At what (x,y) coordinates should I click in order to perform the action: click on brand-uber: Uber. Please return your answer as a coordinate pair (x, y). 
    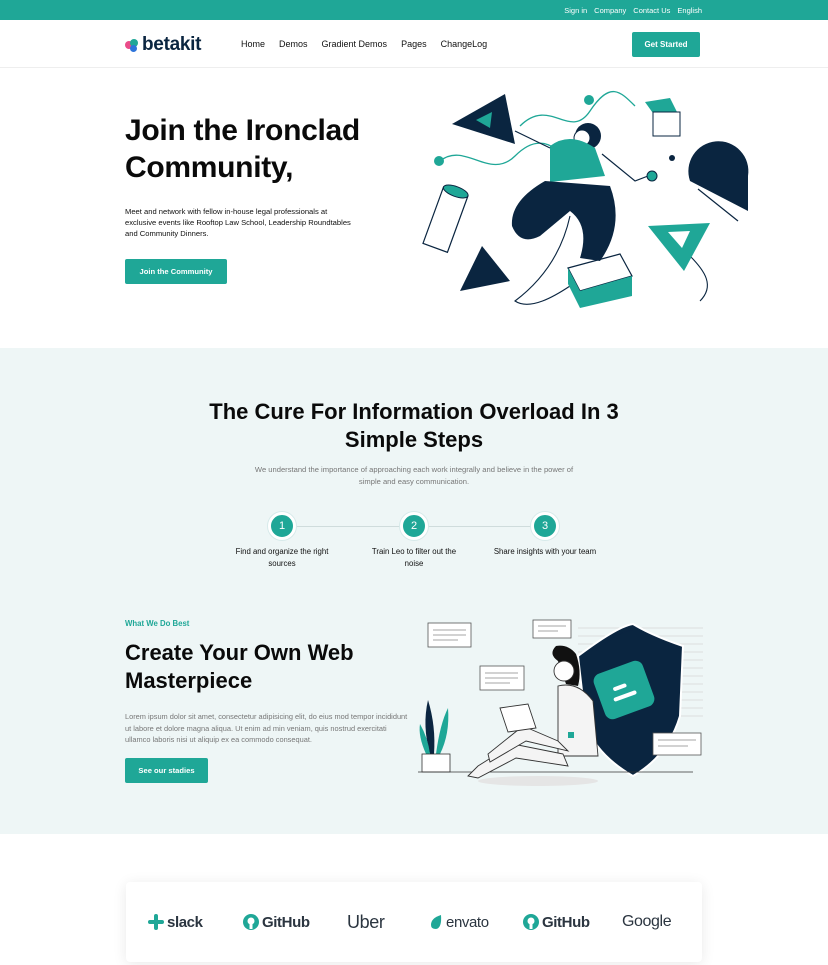
    Looking at the image, I should click on (366, 921).